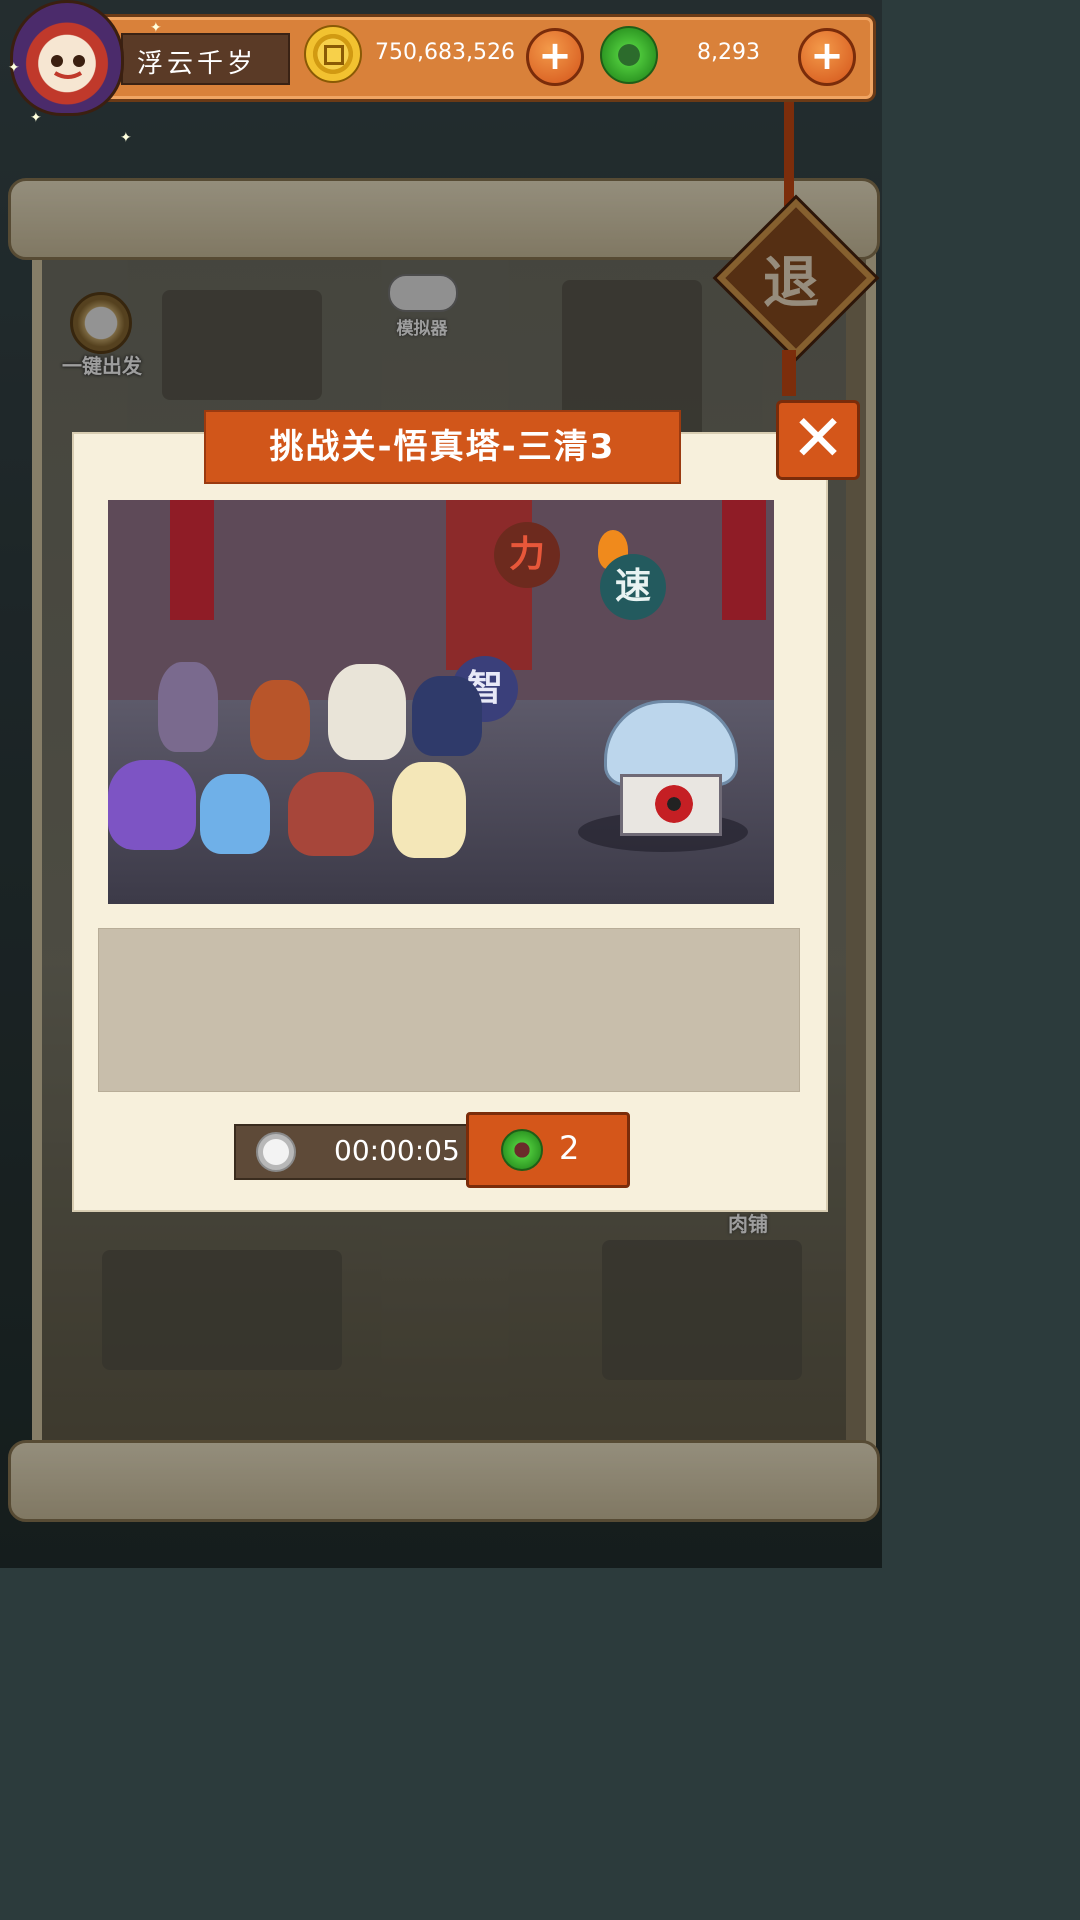 This screenshot has width=1080, height=1920. I want to click on dialog-title: 挑战关-悟真塔-三清3, so click(442, 447).